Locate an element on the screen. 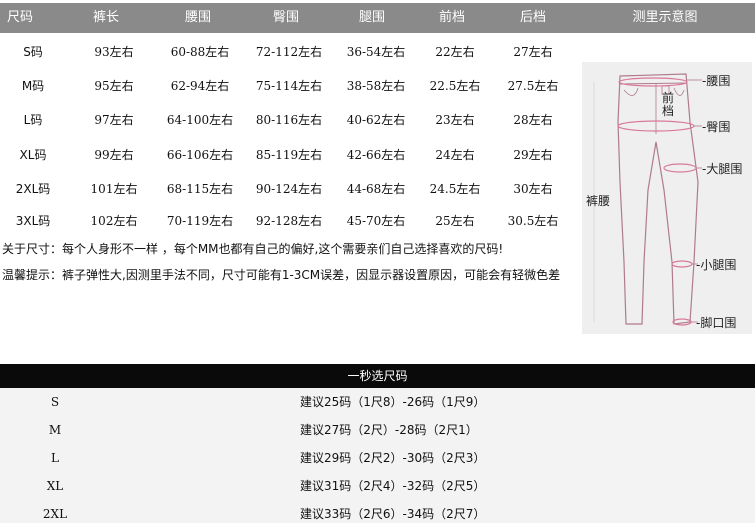 The height and width of the screenshot is (528, 755). cell-back-rise: 29左右 is located at coordinates (533, 155).